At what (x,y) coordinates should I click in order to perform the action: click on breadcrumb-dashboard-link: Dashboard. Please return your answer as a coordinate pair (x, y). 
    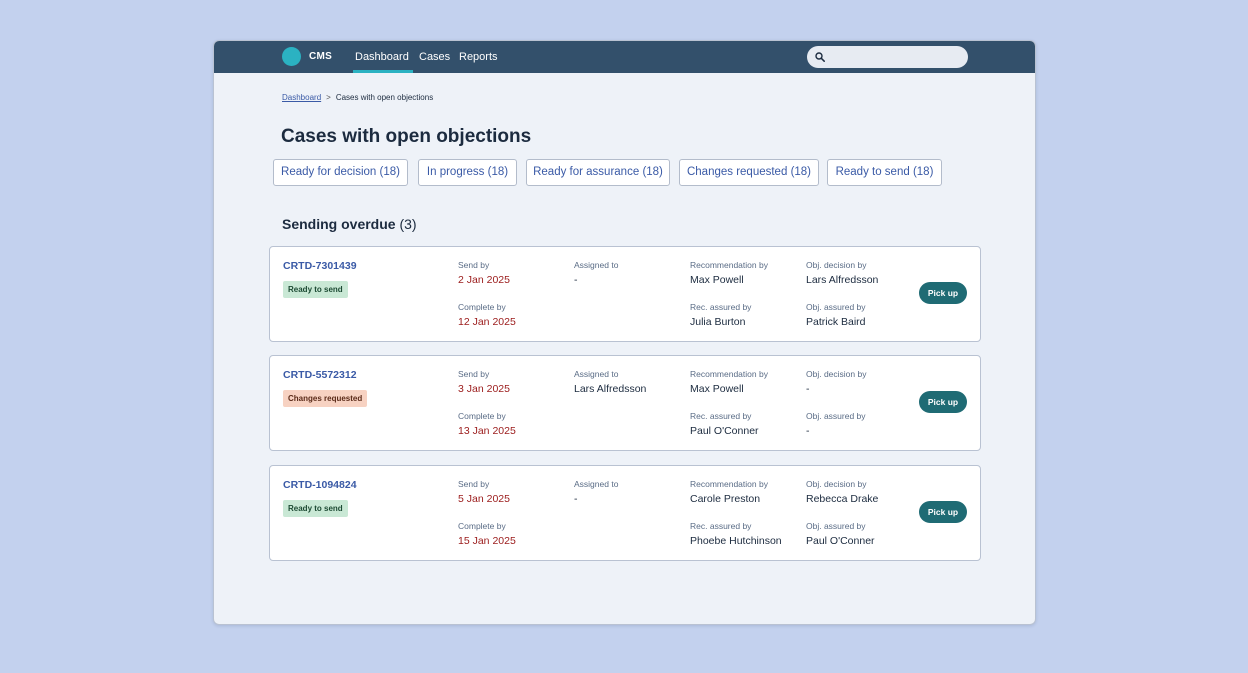
    Looking at the image, I should click on (301, 97).